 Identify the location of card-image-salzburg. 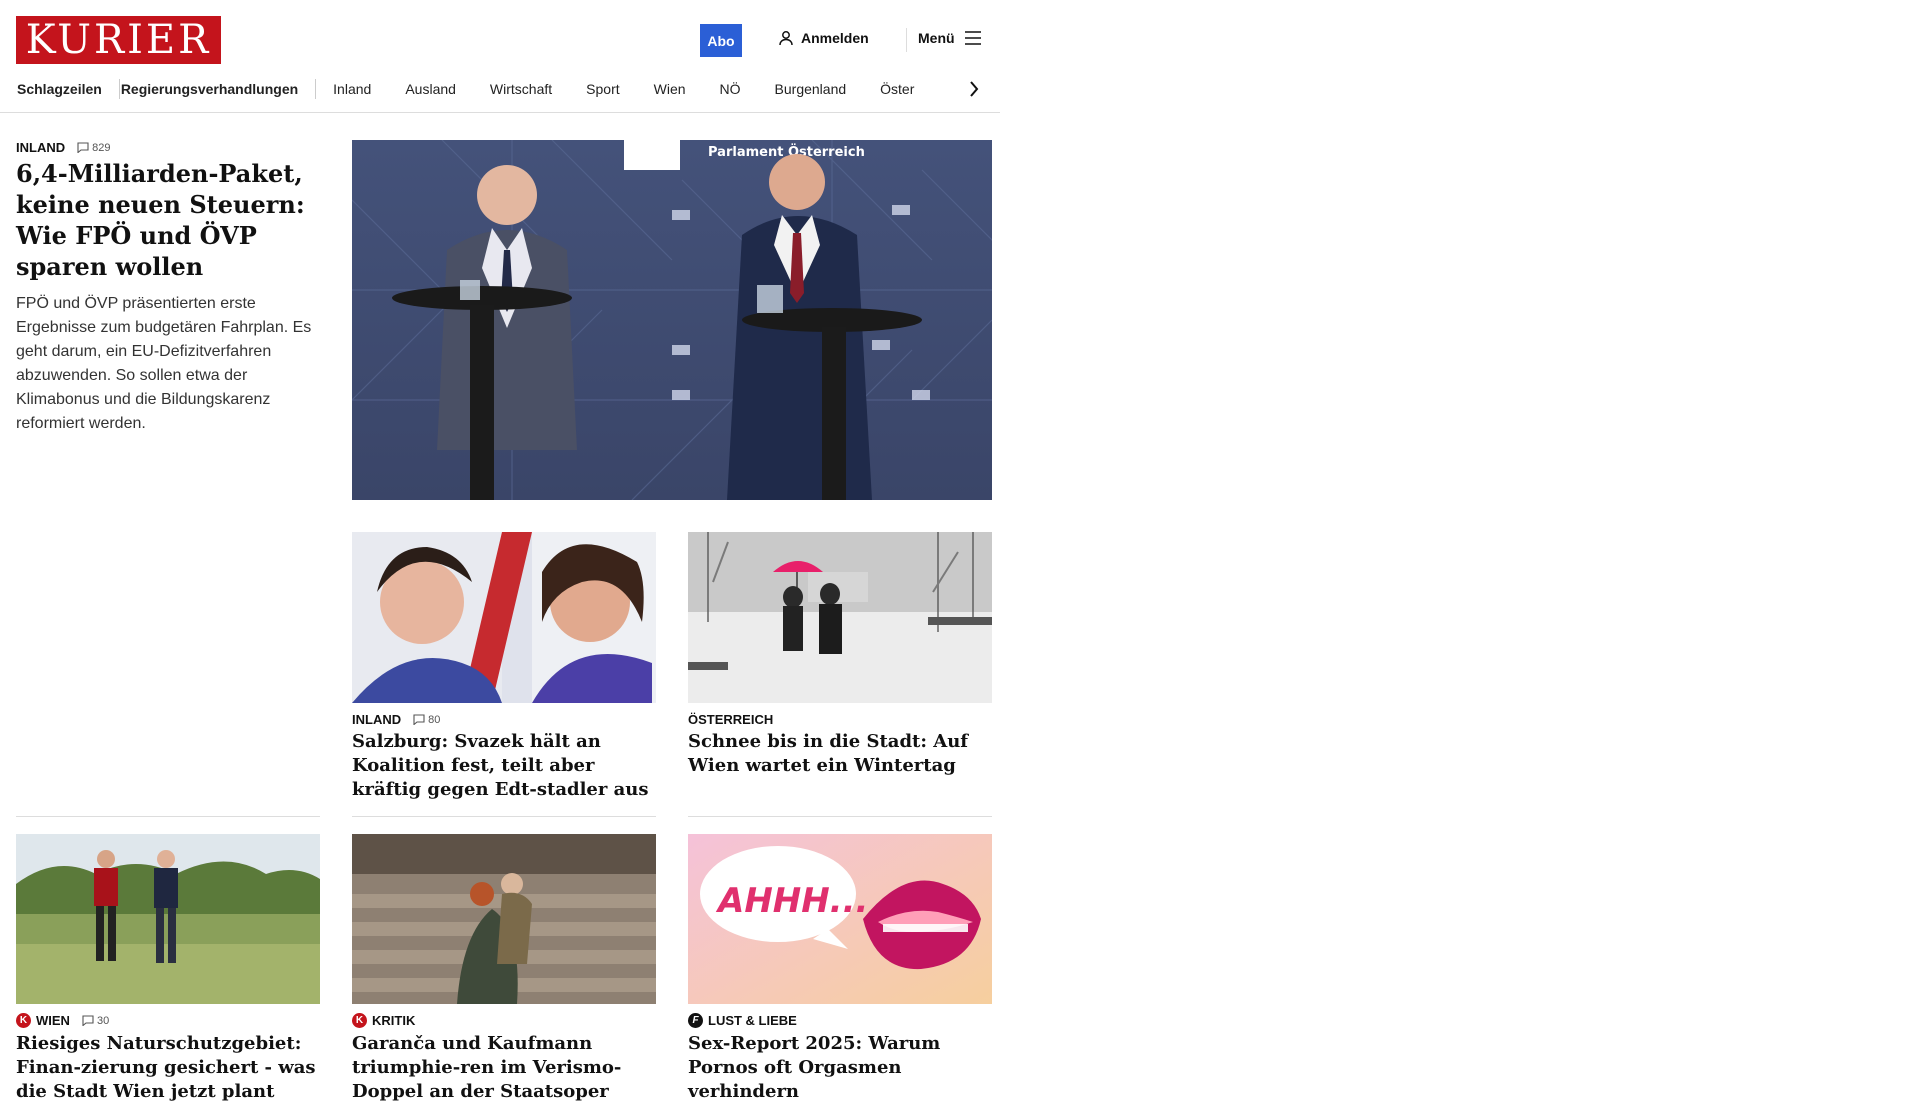
(504, 617).